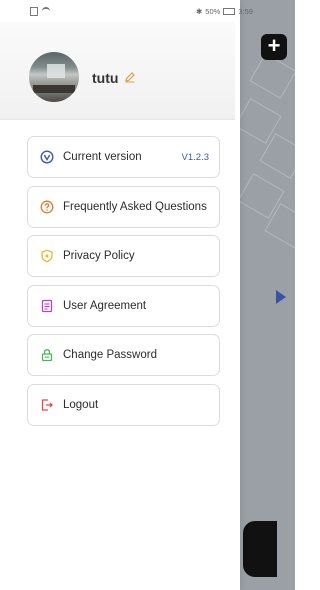  Describe the element at coordinates (123, 404) in the screenshot. I see `menu-item-logout: Logout` at that location.